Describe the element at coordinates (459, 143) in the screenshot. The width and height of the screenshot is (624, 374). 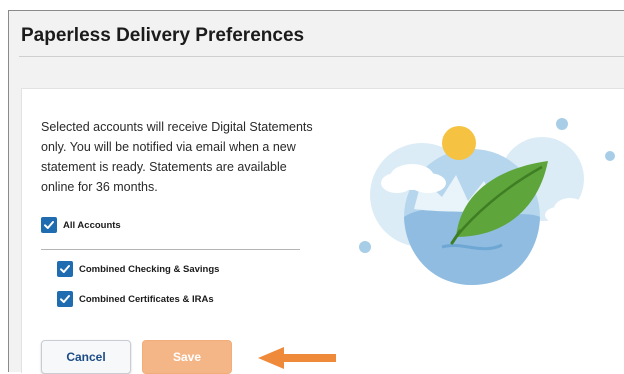
I see `sun-icon` at that location.